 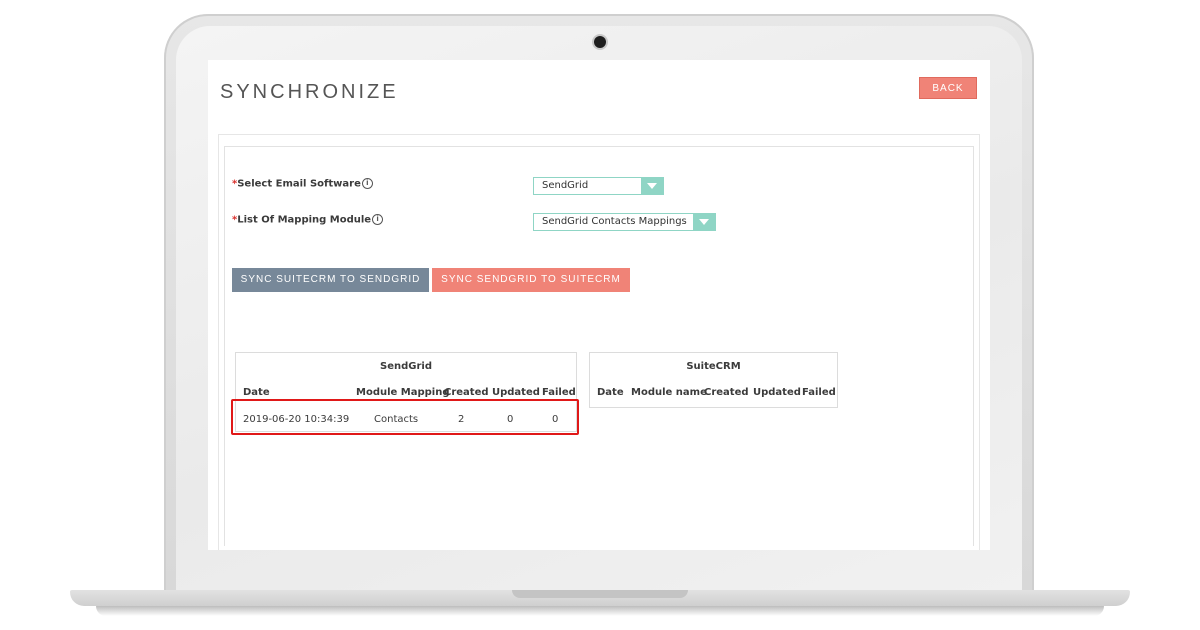 I want to click on email-software-label: *Select Email Software i, so click(x=302, y=184).